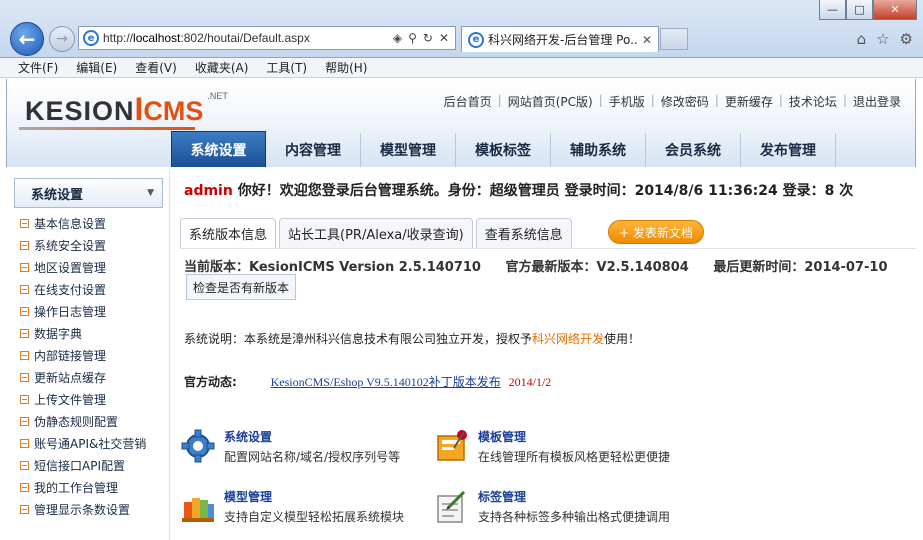 Image resolution: width=923 pixels, height=540 pixels. Describe the element at coordinates (210, 382) in the screenshot. I see `news-label: 官方动态:` at that location.